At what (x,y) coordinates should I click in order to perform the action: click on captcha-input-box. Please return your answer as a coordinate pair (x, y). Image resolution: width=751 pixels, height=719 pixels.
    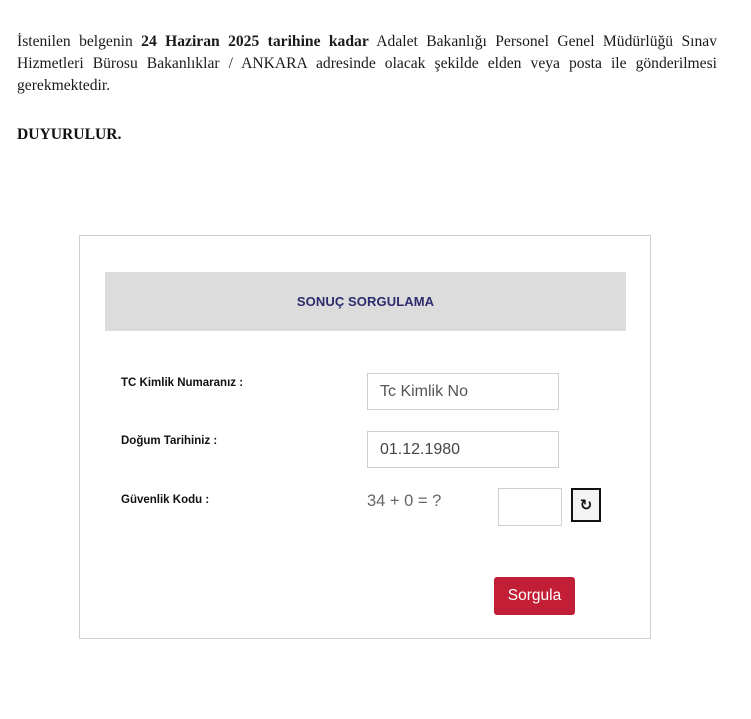
    Looking at the image, I should click on (531, 507).